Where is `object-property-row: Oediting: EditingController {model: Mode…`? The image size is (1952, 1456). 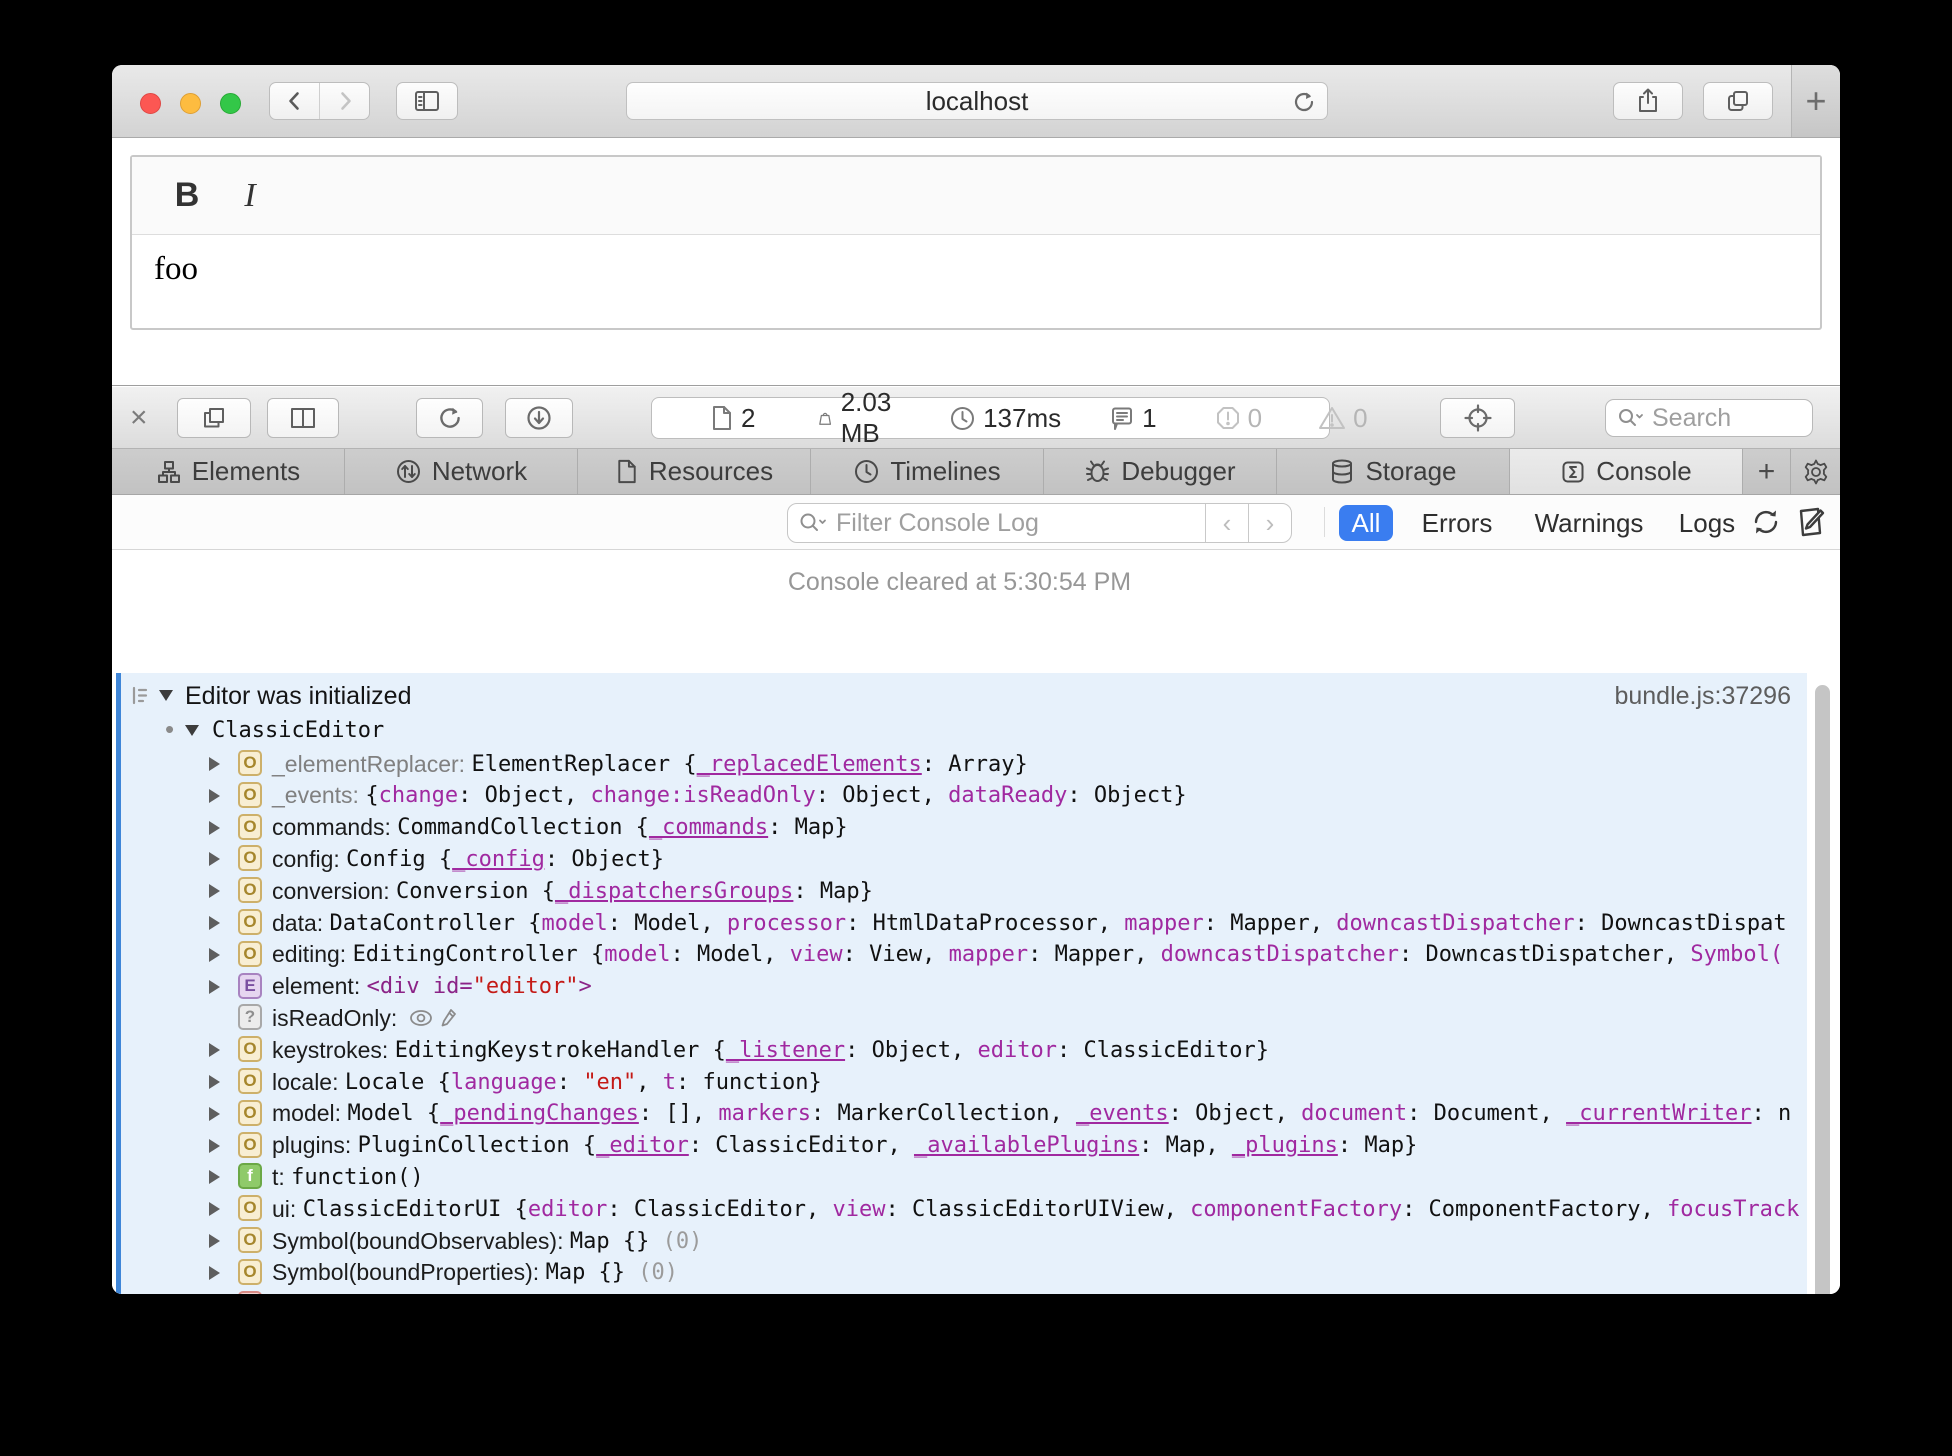
object-property-row: Oediting: EditingController {model: Mode… is located at coordinates (964, 955).